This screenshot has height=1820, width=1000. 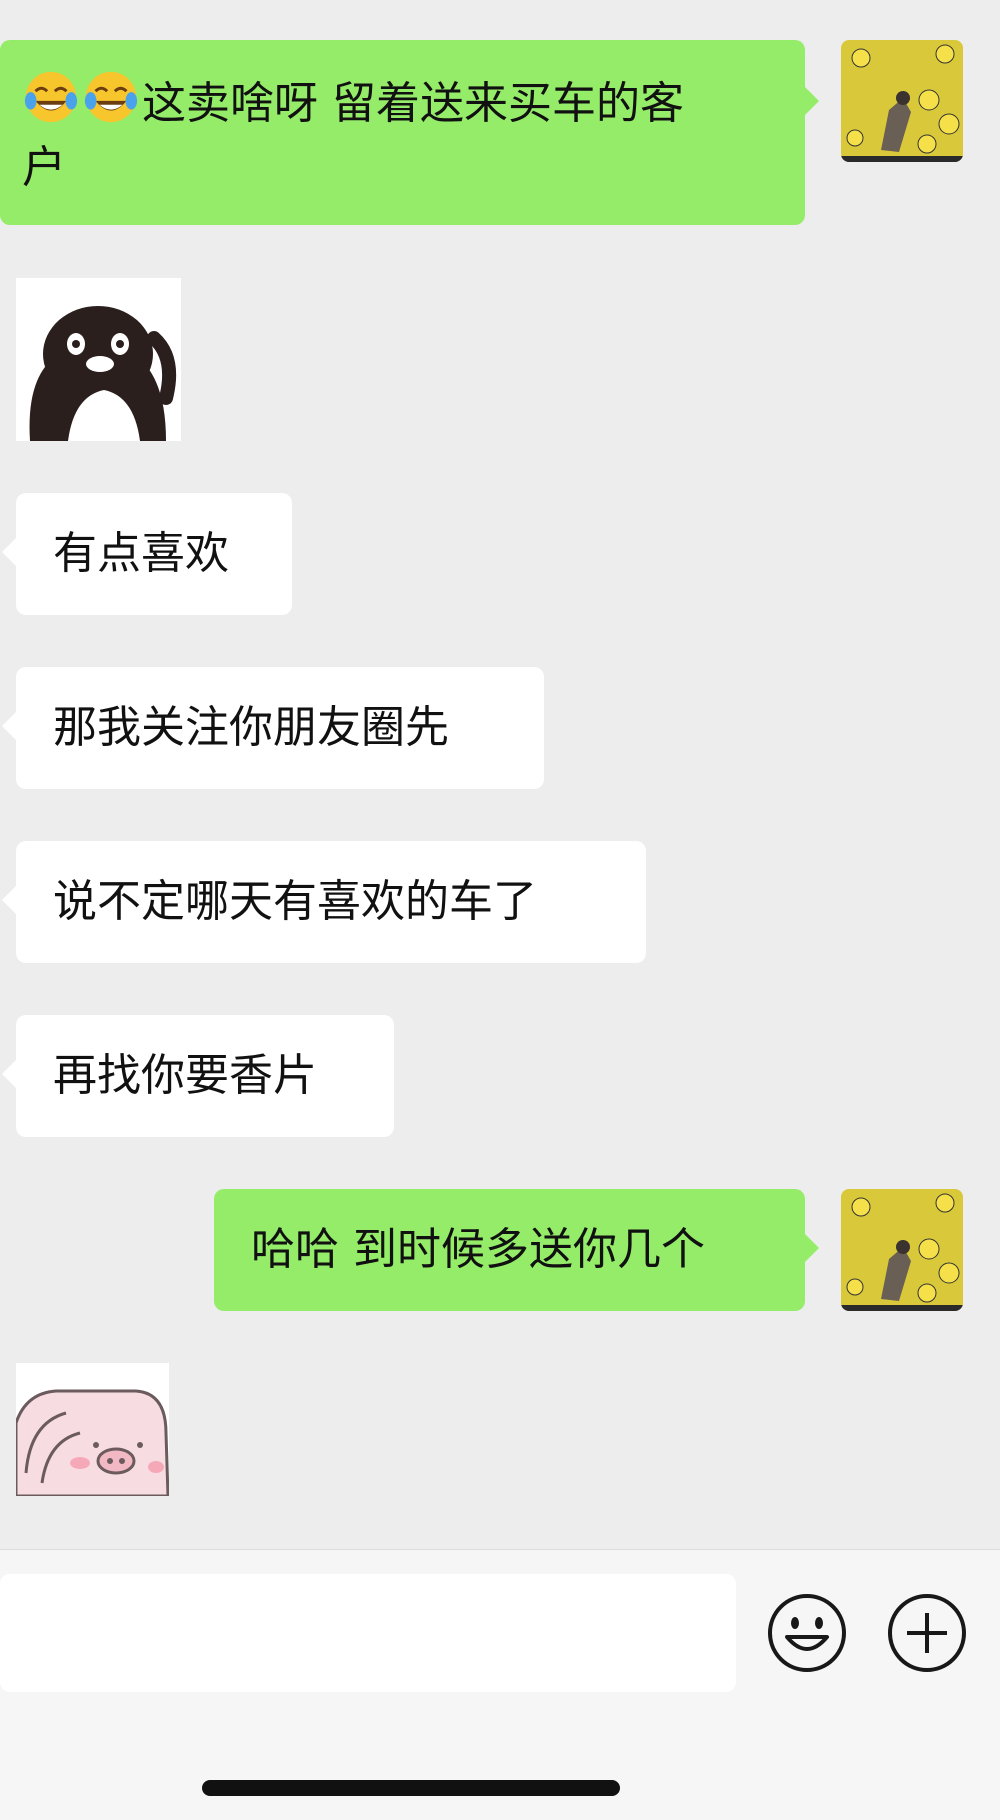 I want to click on composer-bar, so click(x=500, y=1684).